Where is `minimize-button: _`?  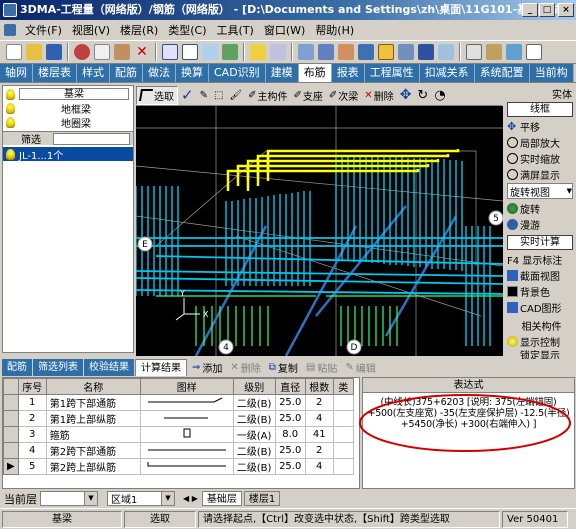
minimize-button: _ is located at coordinates (530, 10).